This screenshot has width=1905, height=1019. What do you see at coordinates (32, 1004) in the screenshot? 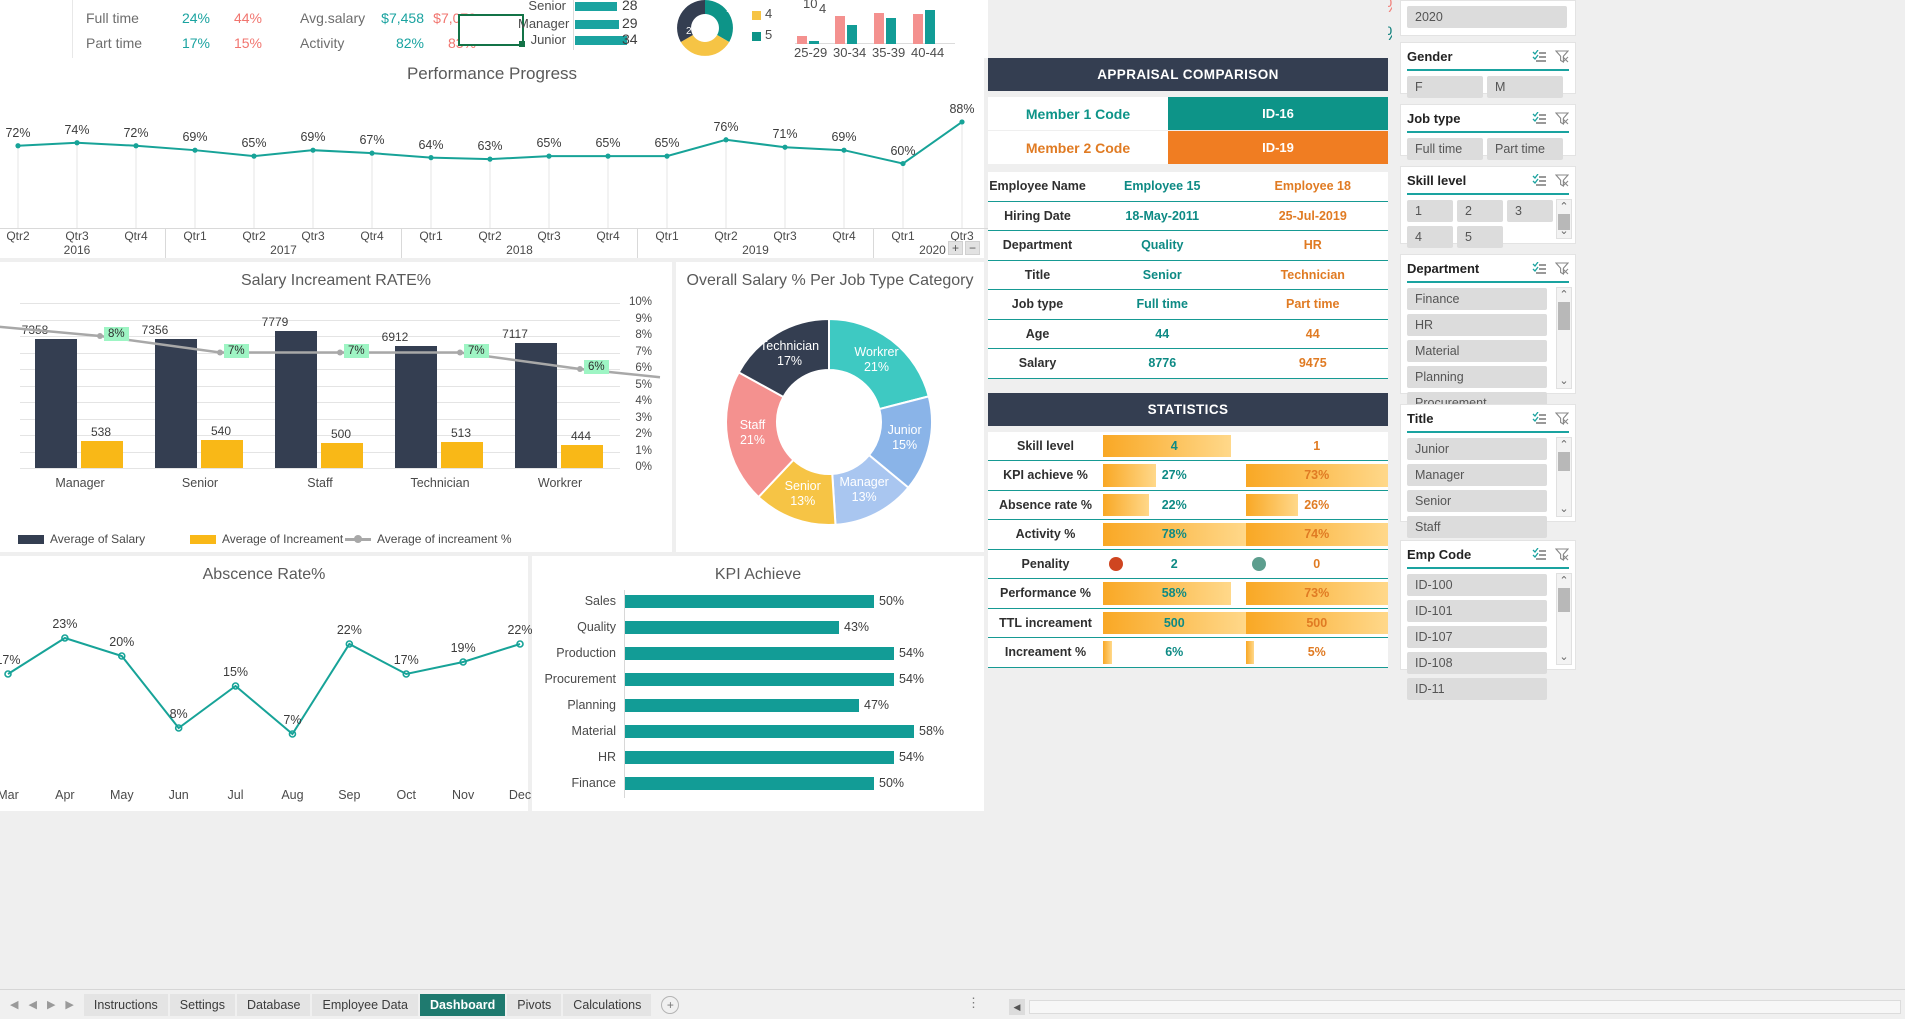
I see `prev-sheet-icon: ◀` at bounding box center [32, 1004].